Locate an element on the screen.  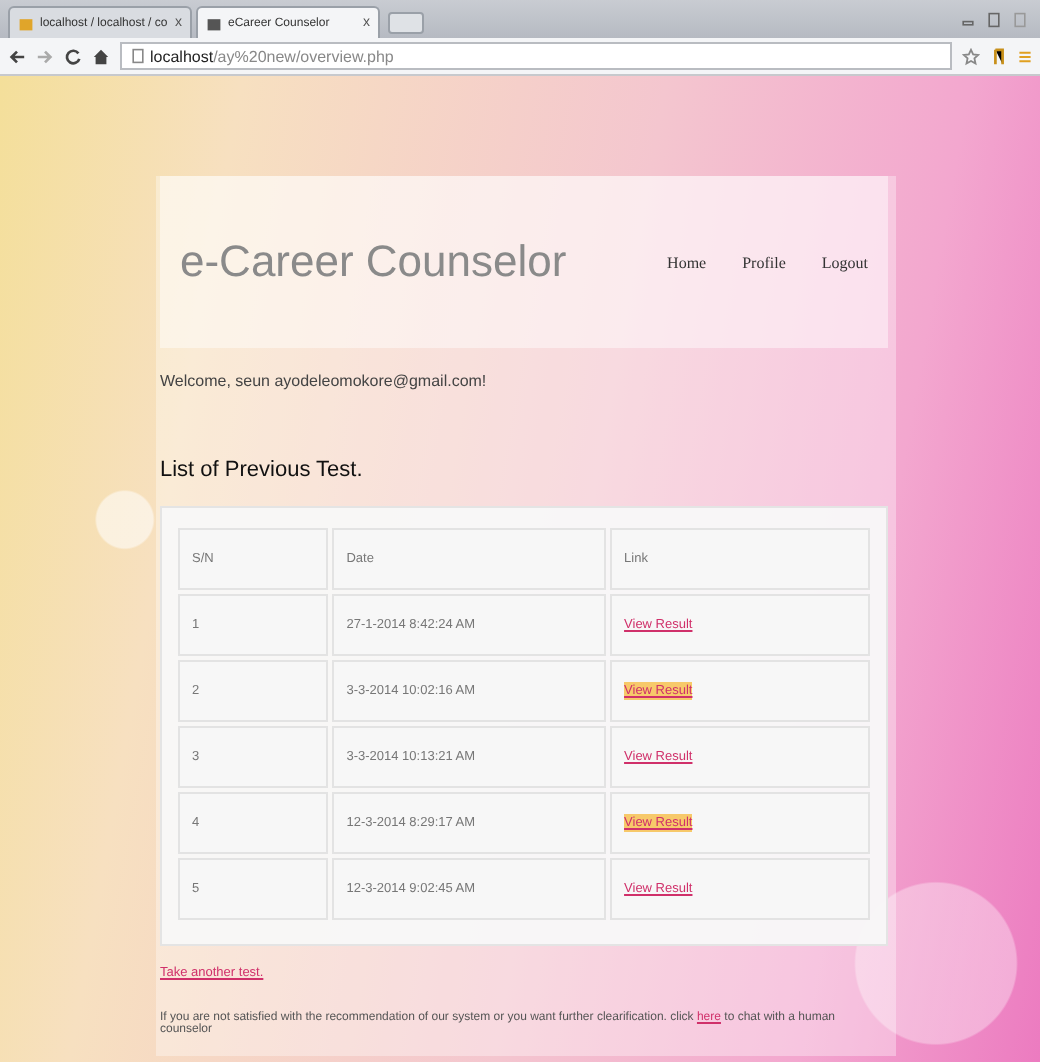
welcome-text: Welcome, seun ayodeleomokore@gmail.com! is located at coordinates (324, 381).